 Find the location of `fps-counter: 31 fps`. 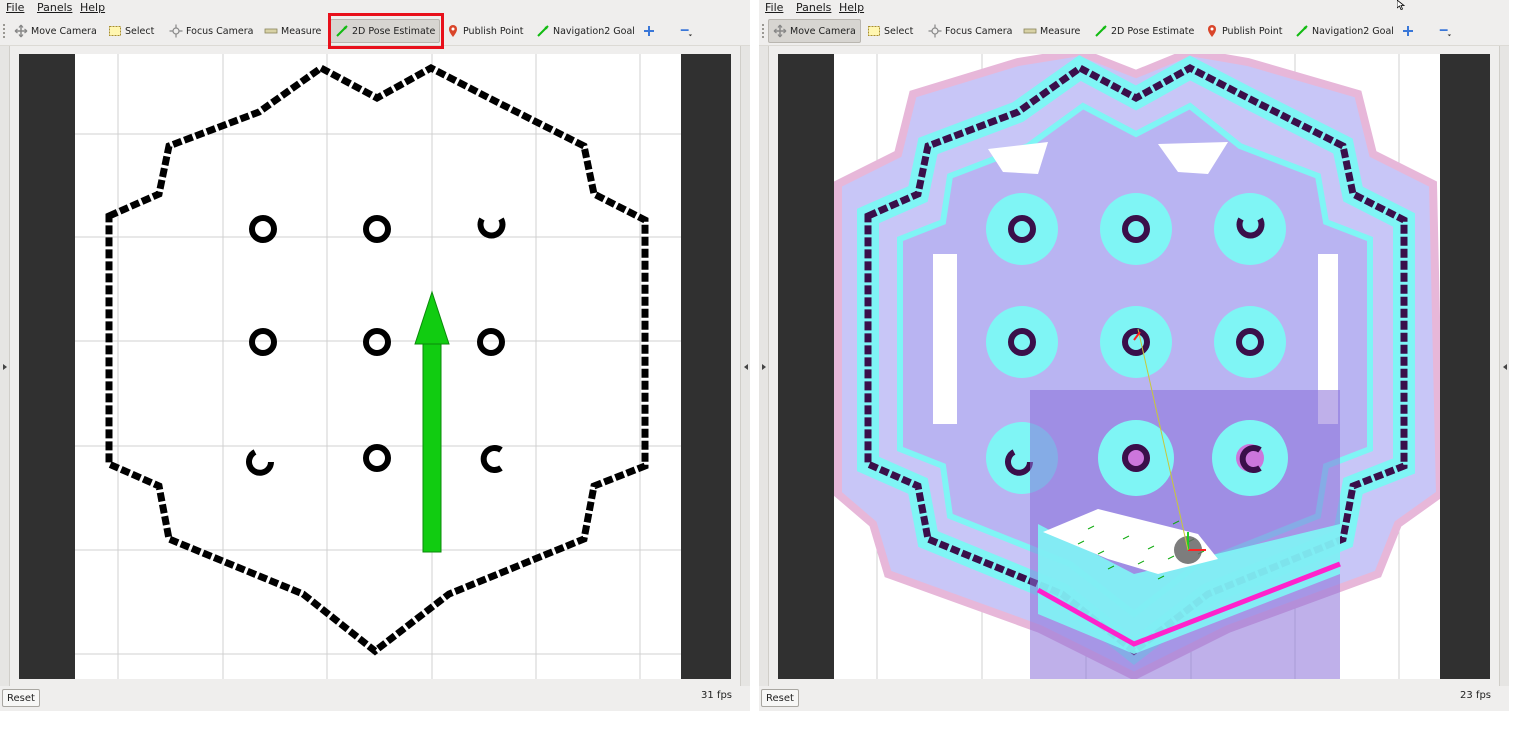

fps-counter: 31 fps is located at coordinates (716, 695).